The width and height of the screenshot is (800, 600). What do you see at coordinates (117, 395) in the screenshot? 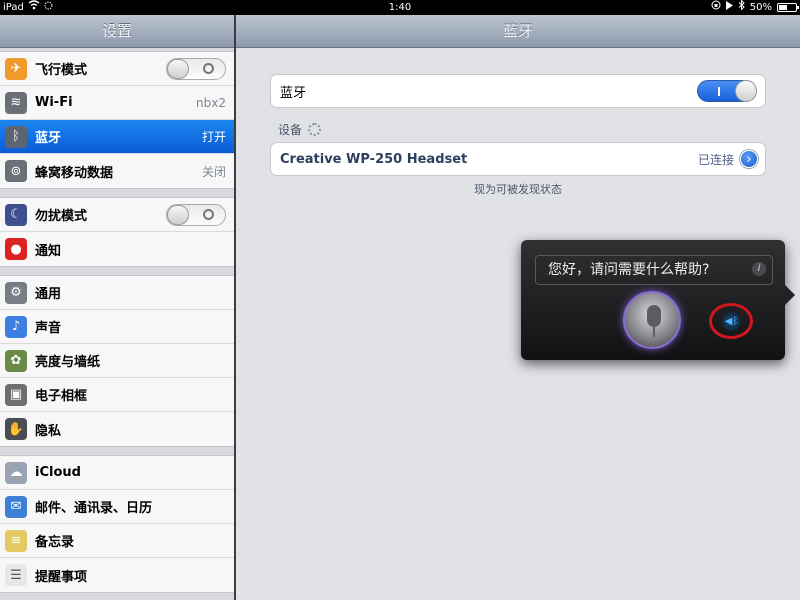
I see `sidebar-item-picture-frame: ▣ 电子相框` at bounding box center [117, 395].